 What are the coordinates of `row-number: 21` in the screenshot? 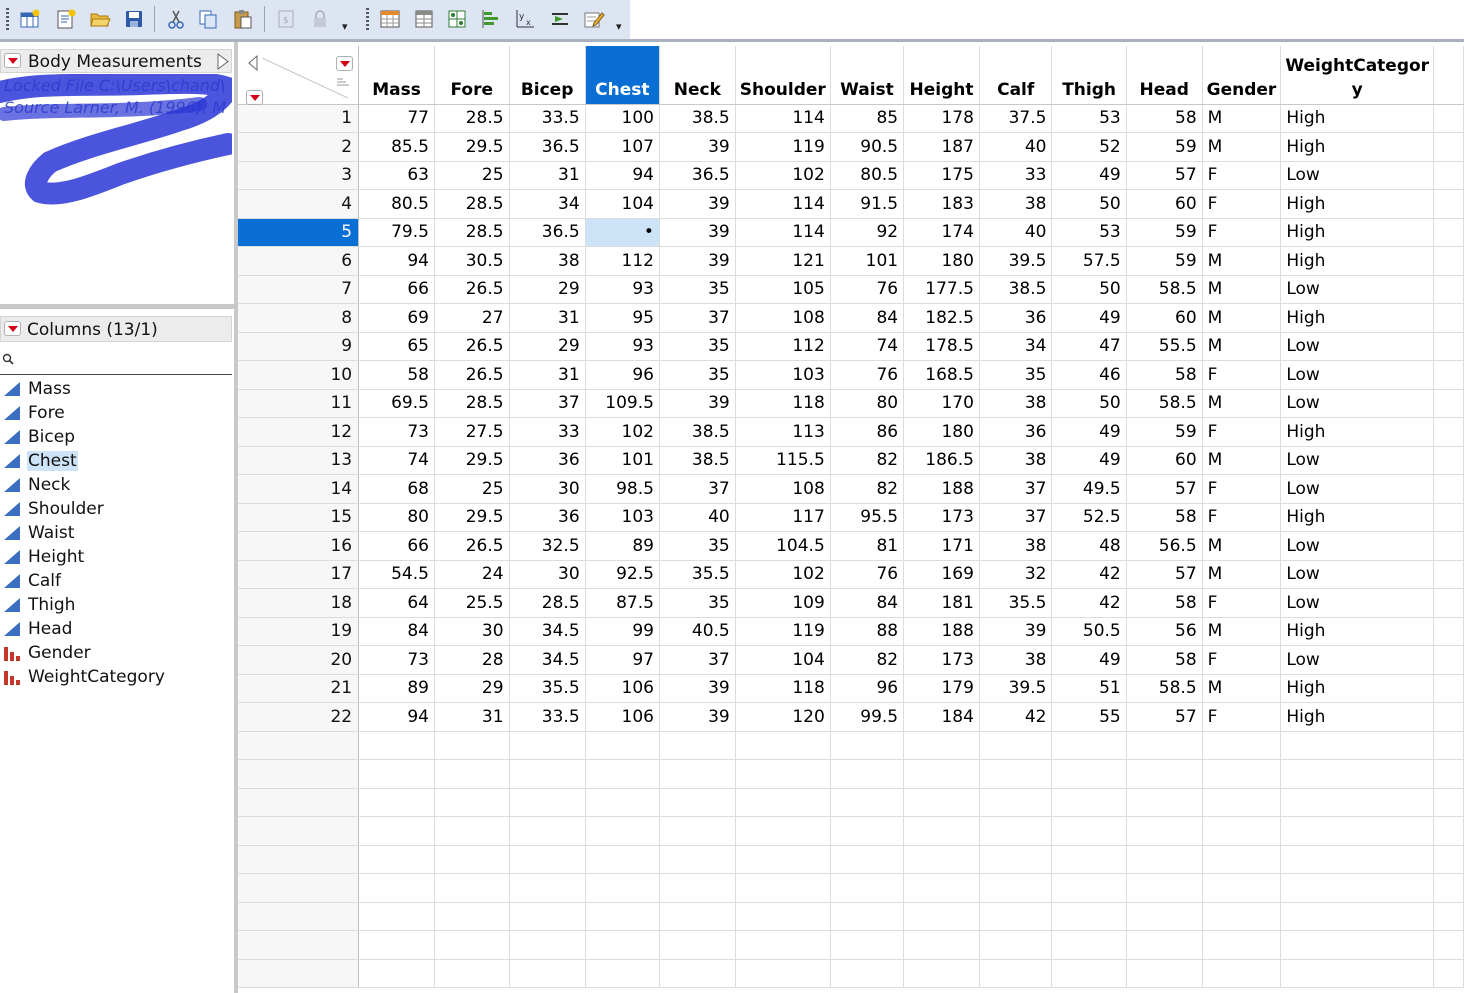 It's located at (299, 688).